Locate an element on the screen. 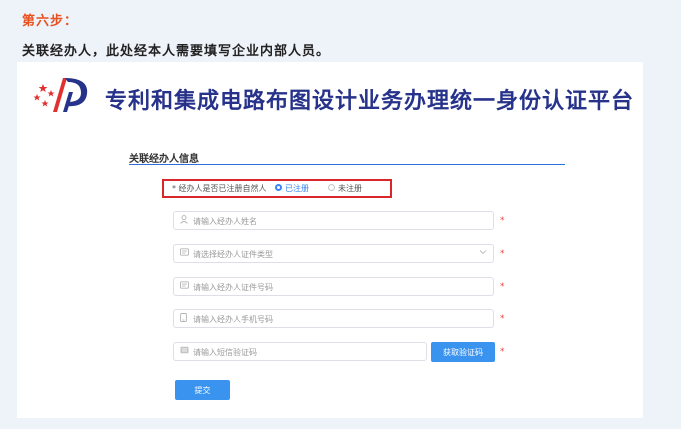 Image resolution: width=681 pixels, height=429 pixels. chevron-down-icon is located at coordinates (483, 253).